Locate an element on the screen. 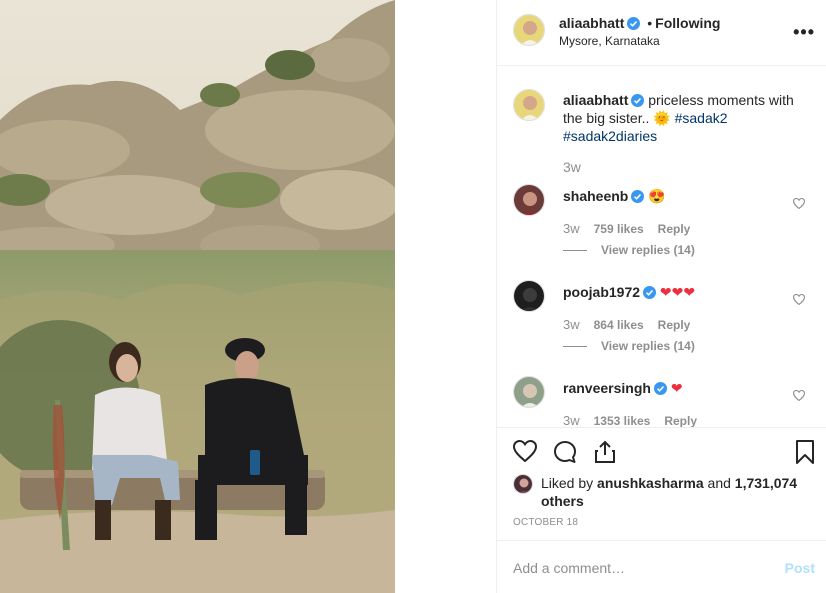  liked-by-prefix: Liked by is located at coordinates (567, 483).